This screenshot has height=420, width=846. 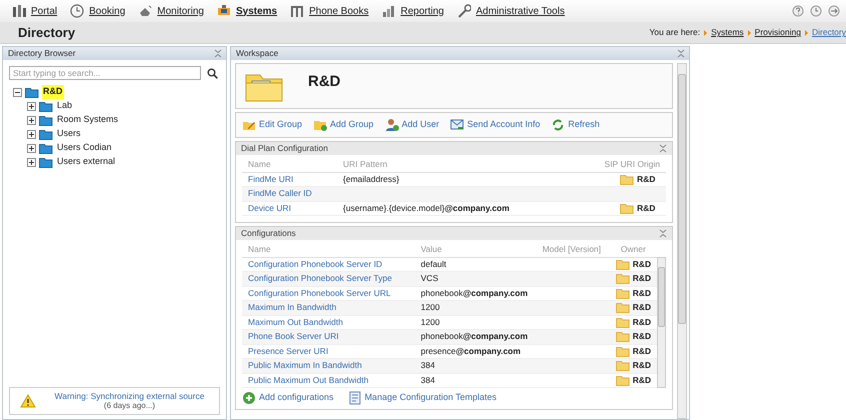 I want to click on tree-item: Lab, so click(x=65, y=106).